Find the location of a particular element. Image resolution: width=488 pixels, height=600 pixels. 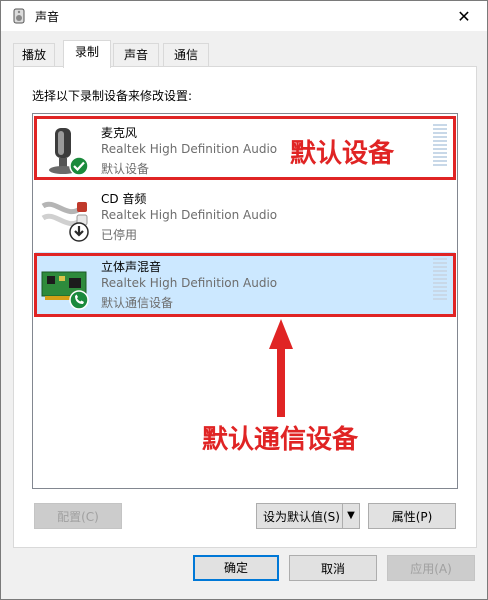

ok-button: 确定 is located at coordinates (236, 568).